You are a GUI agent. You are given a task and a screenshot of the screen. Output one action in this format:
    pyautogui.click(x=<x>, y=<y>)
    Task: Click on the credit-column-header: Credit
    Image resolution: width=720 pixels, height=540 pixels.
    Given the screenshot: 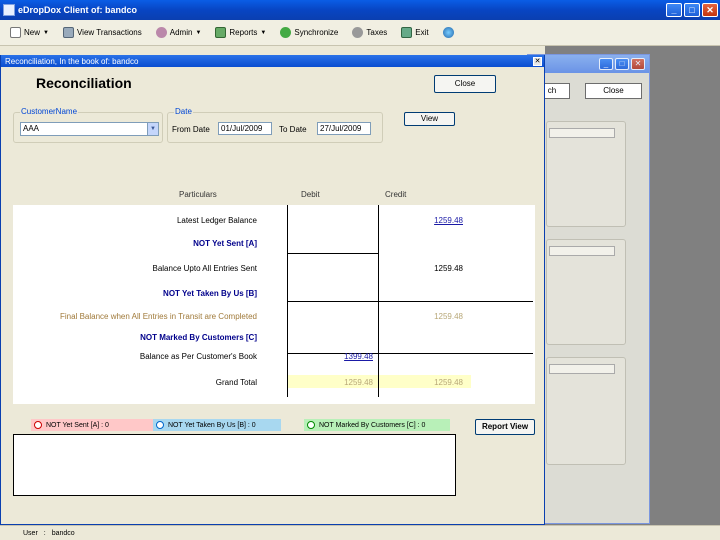 What is the action you would take?
    pyautogui.click(x=396, y=194)
    